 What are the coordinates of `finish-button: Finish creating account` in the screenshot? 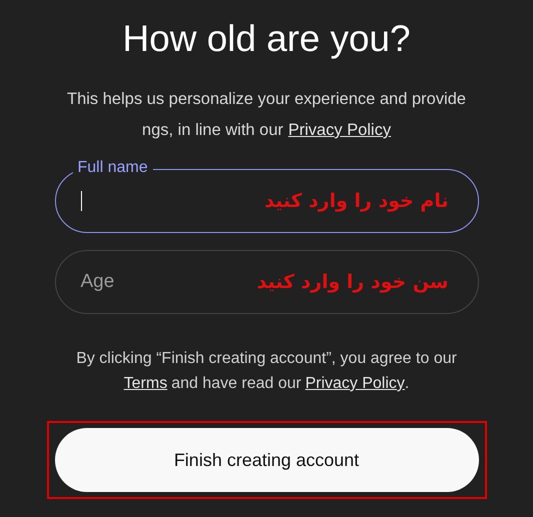 It's located at (266, 460).